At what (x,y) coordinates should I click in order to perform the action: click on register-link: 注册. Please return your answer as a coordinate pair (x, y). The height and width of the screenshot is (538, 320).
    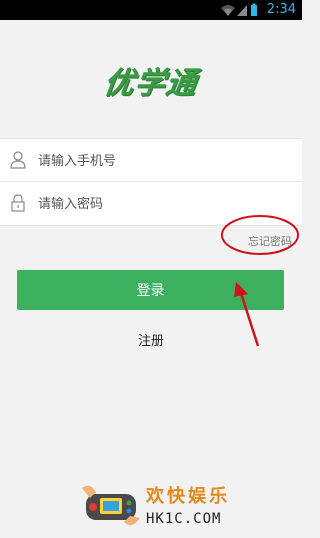
    Looking at the image, I should click on (151, 339).